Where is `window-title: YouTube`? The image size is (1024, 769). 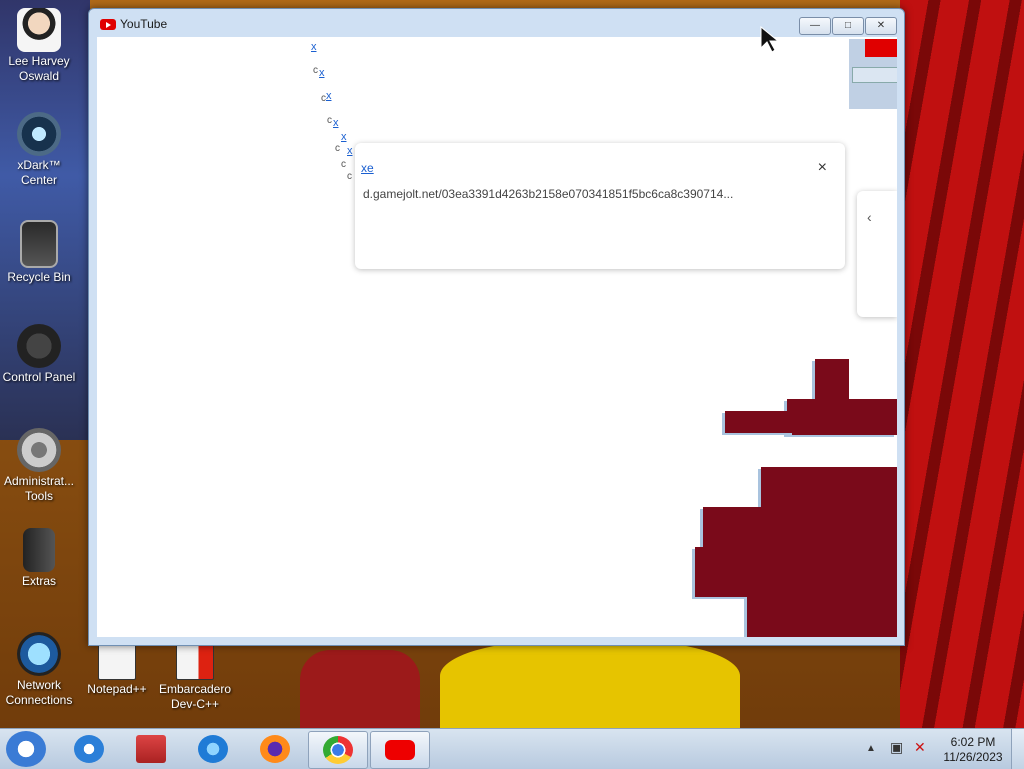
window-title: YouTube is located at coordinates (144, 24).